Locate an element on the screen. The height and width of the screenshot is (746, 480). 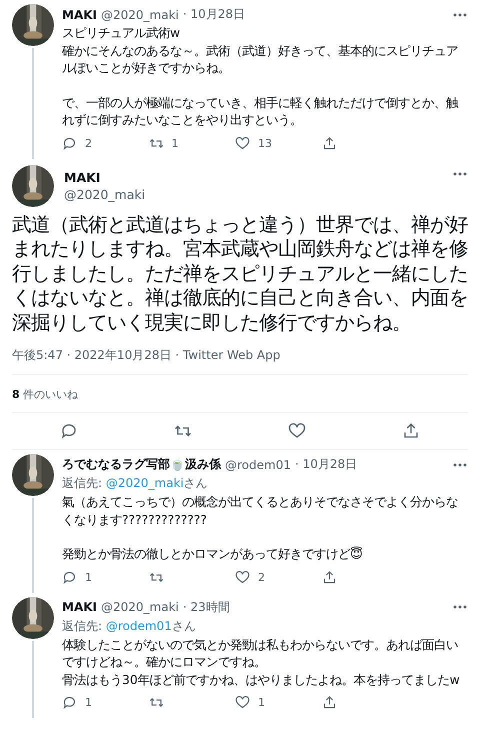
user-name: ろでむなるラグ写部🍵汲み係 is located at coordinates (141, 464).